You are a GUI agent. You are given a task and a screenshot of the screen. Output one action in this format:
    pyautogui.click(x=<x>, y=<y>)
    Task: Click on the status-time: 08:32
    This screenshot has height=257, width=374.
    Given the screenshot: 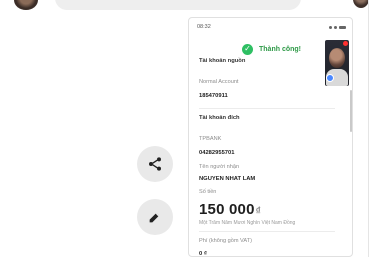 What is the action you would take?
    pyautogui.click(x=204, y=27)
    